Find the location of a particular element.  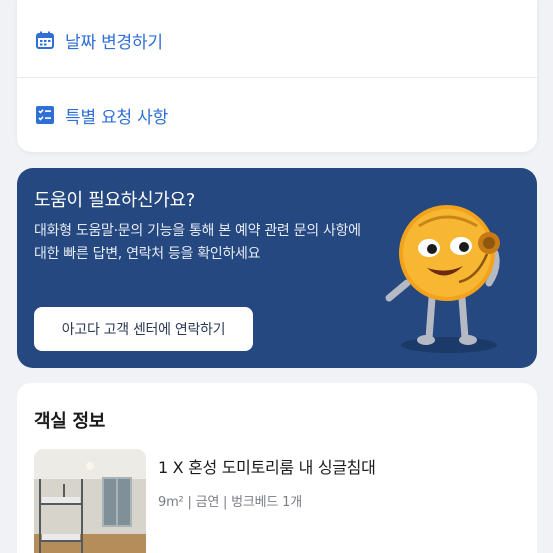

support-mascot-icon is located at coordinates (452, 278).